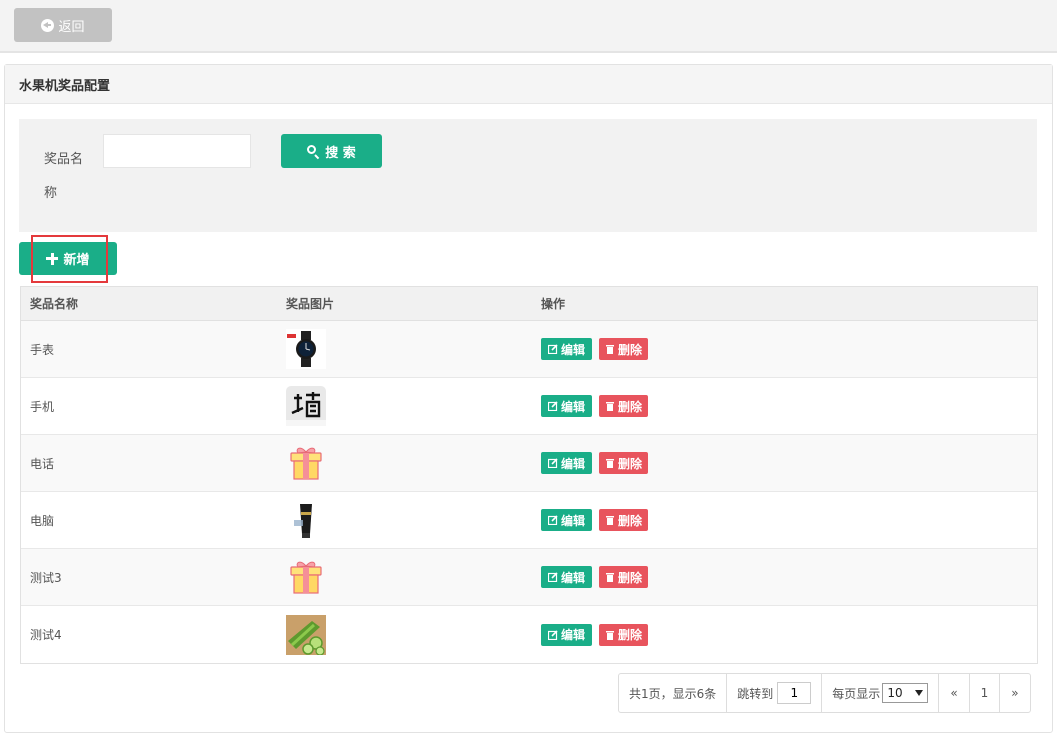 Image resolution: width=1057 pixels, height=739 pixels. I want to click on add-button-label: 新增, so click(76, 260).